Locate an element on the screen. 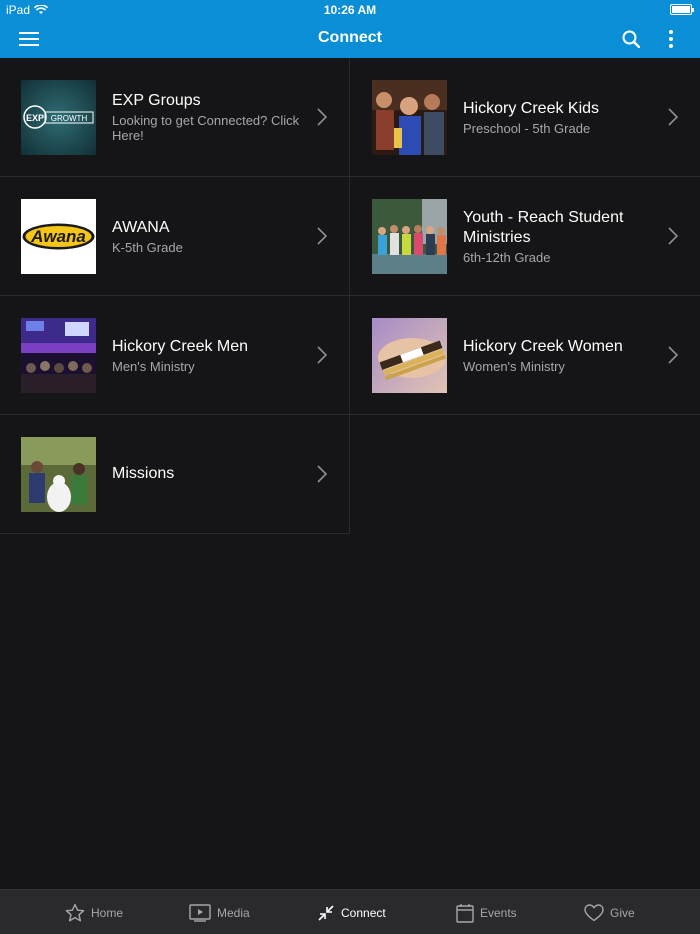  svg-text: EXP is located at coordinates (35, 118).